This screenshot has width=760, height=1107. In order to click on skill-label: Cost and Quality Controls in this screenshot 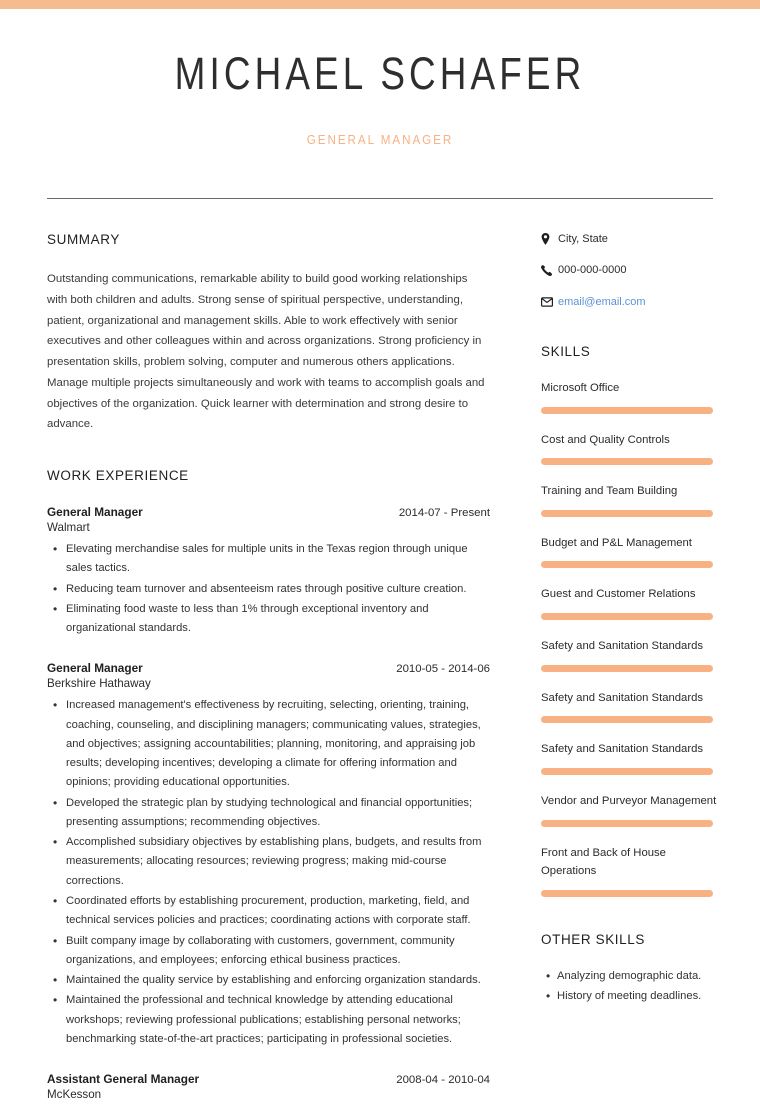, I will do `click(605, 439)`.